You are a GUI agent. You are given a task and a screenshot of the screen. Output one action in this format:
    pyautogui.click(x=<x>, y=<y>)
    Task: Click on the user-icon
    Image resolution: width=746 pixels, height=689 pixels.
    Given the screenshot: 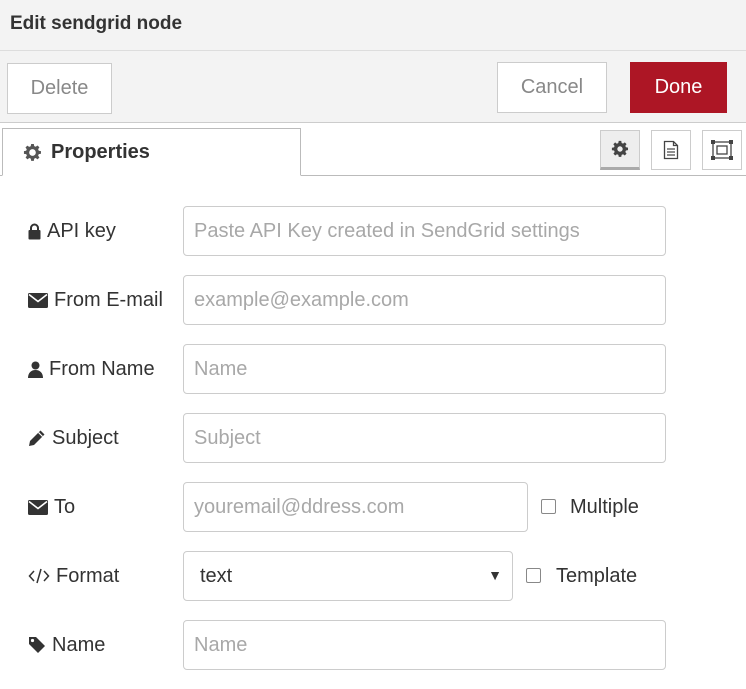 What is the action you would take?
    pyautogui.click(x=35, y=369)
    